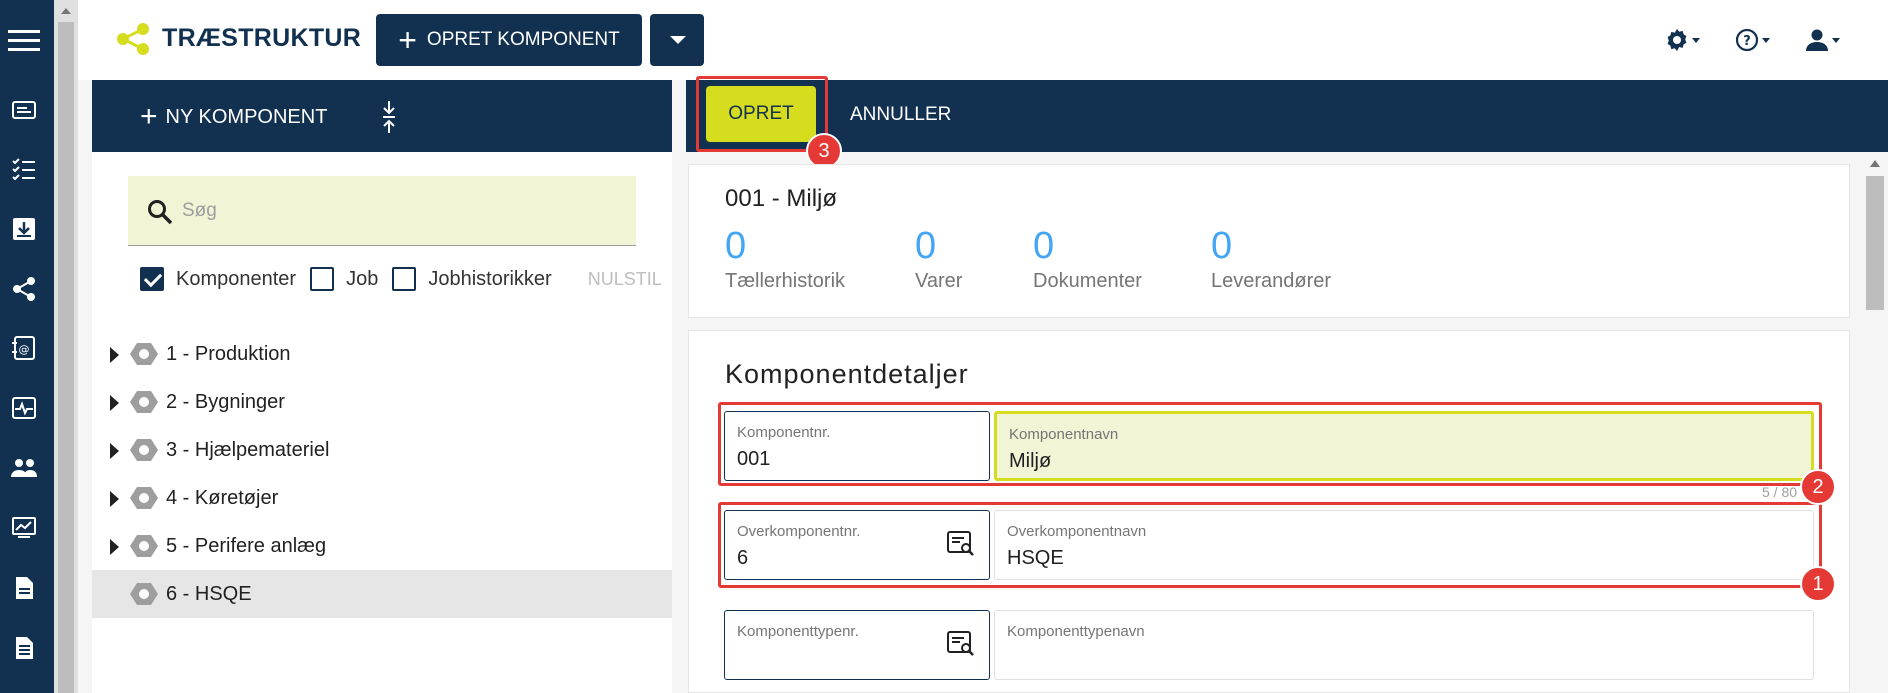  Describe the element at coordinates (742, 558) in the screenshot. I see `parent-no-input: 6` at that location.